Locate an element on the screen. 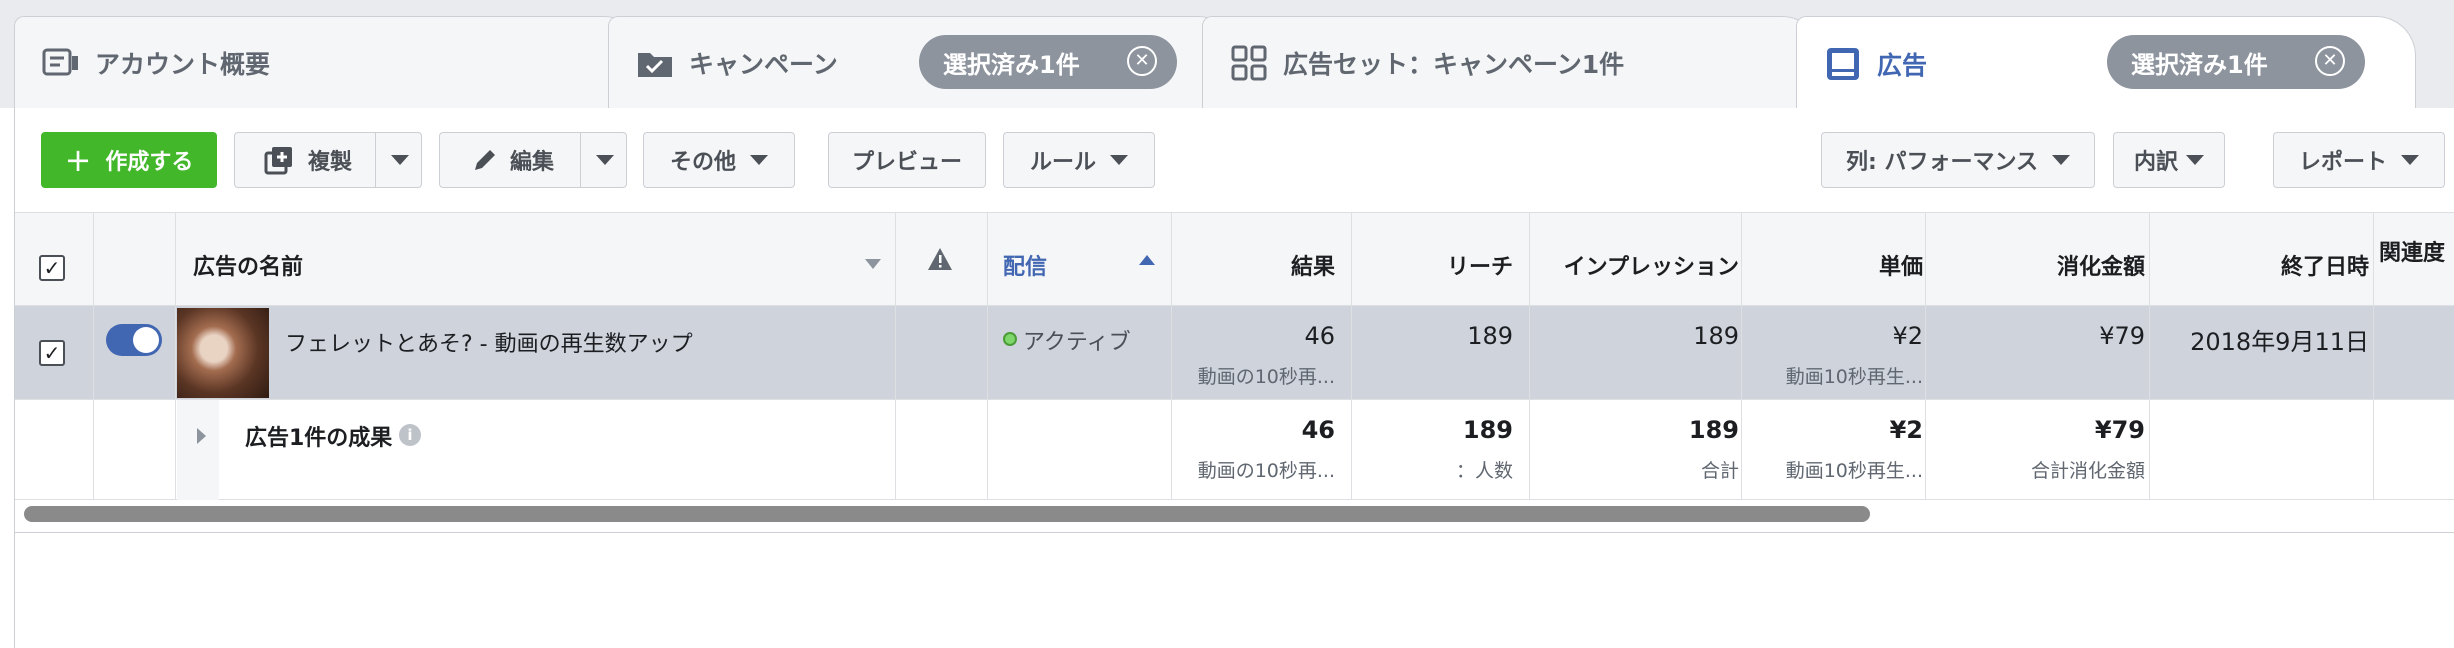 The width and height of the screenshot is (2454, 648). more-label: その他 is located at coordinates (702, 162).